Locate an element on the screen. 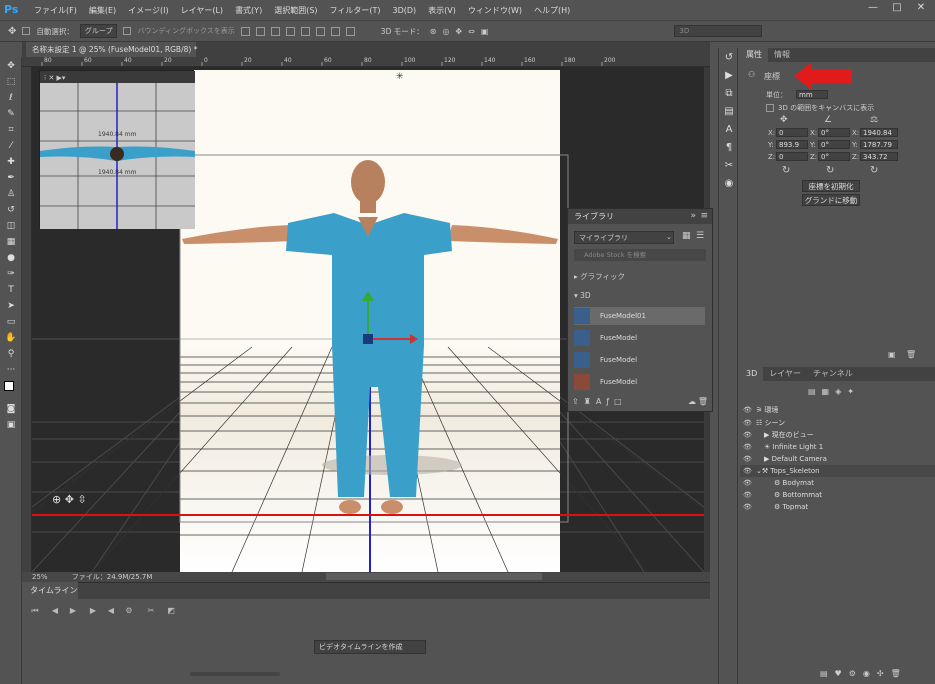 This screenshot has height=684, width=935. scale-y-field: 1787.79 is located at coordinates (879, 144).